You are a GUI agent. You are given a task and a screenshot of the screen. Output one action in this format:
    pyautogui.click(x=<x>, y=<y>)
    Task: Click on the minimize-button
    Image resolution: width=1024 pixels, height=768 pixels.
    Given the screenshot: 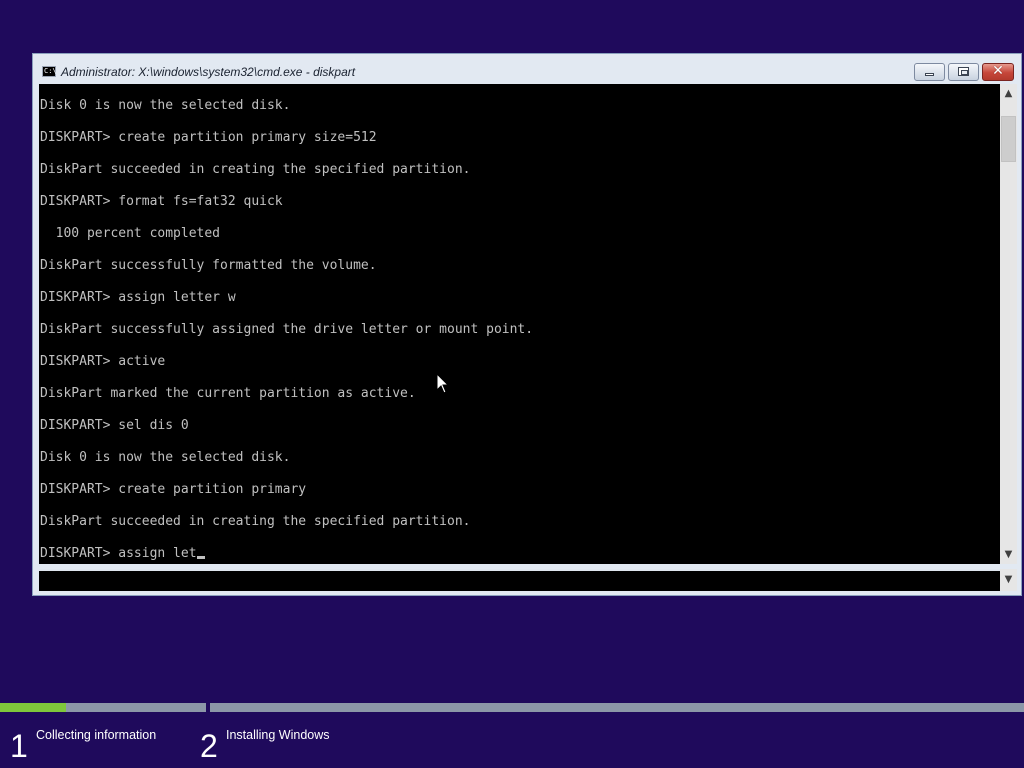 What is the action you would take?
    pyautogui.click(x=929, y=72)
    